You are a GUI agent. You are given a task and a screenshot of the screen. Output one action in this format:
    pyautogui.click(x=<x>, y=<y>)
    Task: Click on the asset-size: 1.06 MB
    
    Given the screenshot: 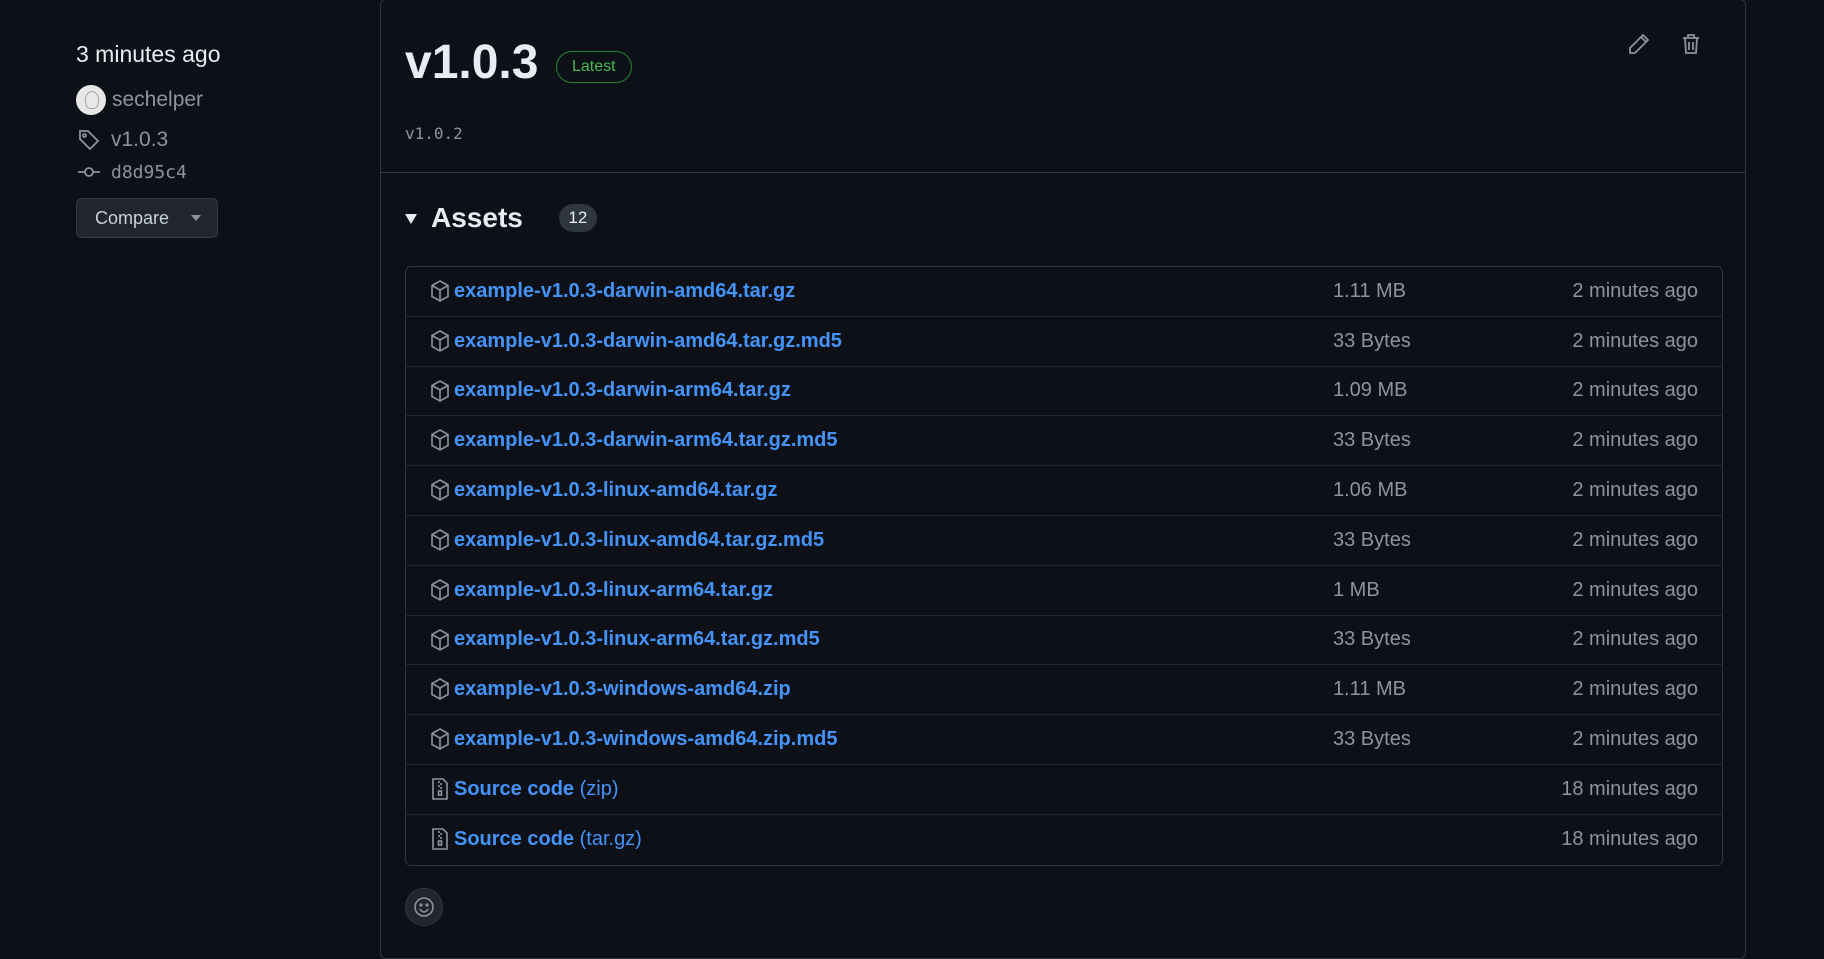 What is the action you would take?
    pyautogui.click(x=1370, y=490)
    